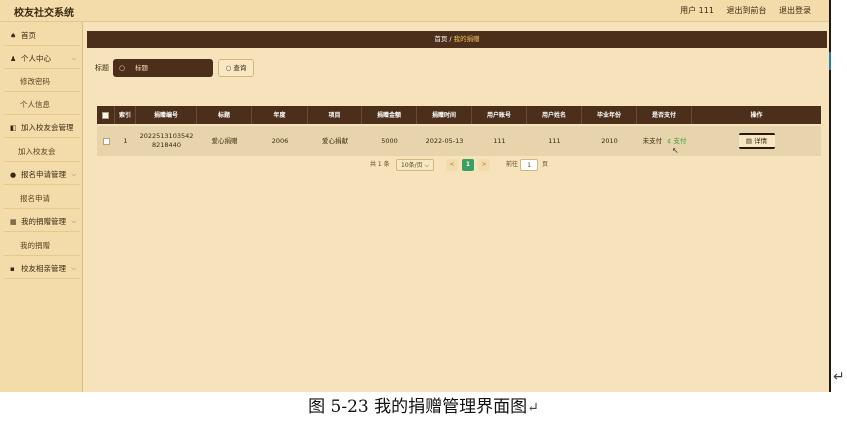  Describe the element at coordinates (466, 39) in the screenshot. I see `breadcrumb-current: 我的捐赠` at that location.